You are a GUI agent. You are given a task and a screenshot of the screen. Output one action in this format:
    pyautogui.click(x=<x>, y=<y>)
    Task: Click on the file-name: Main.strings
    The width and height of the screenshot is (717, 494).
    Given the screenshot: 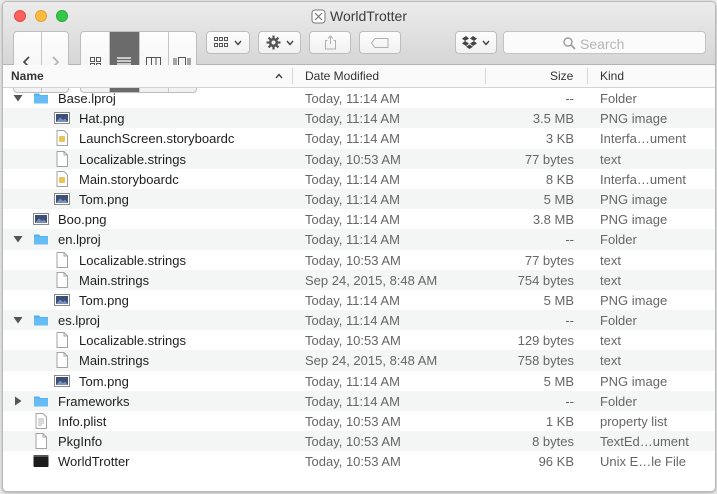 What is the action you would take?
    pyautogui.click(x=114, y=280)
    